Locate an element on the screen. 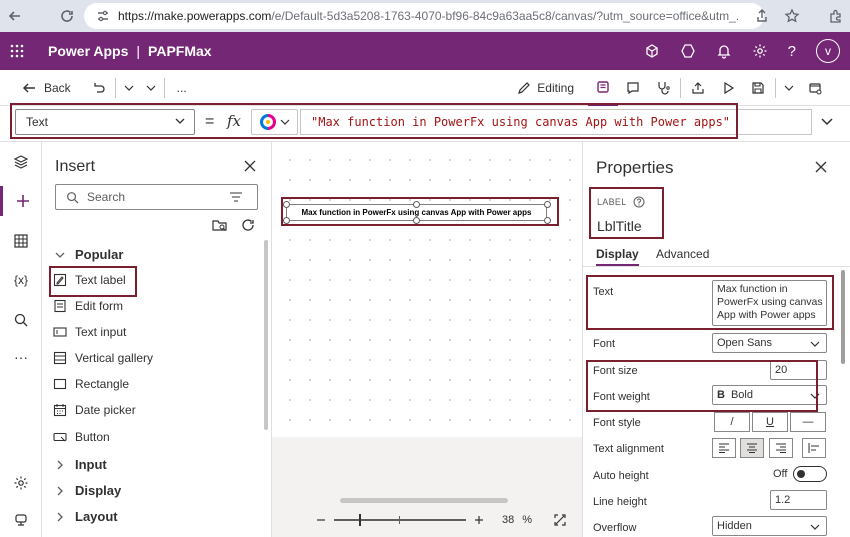  category-layout: Layout is located at coordinates (86, 516).